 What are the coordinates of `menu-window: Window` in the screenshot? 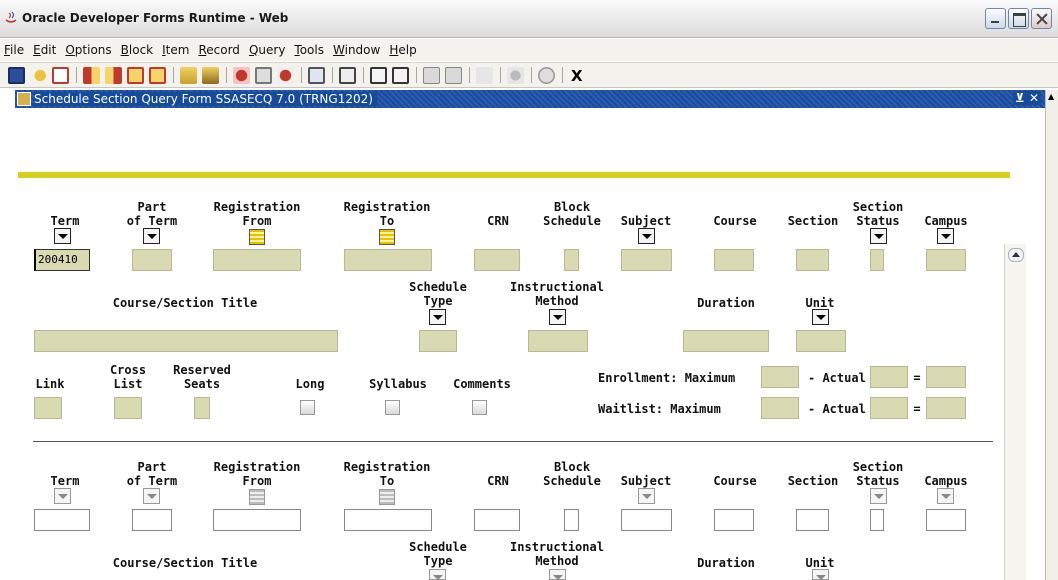 It's located at (356, 50).